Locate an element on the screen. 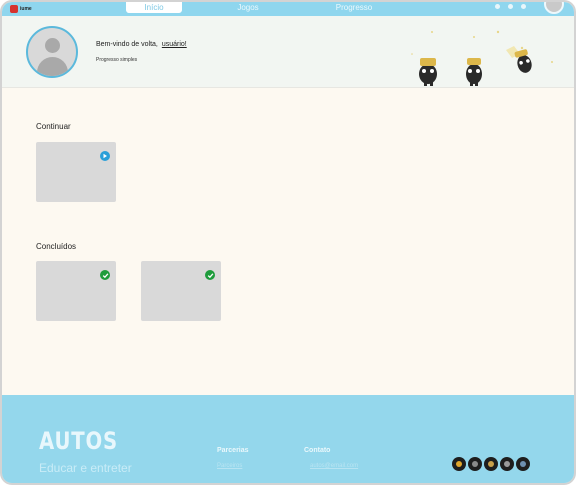  logo: iume is located at coordinates (21, 9).